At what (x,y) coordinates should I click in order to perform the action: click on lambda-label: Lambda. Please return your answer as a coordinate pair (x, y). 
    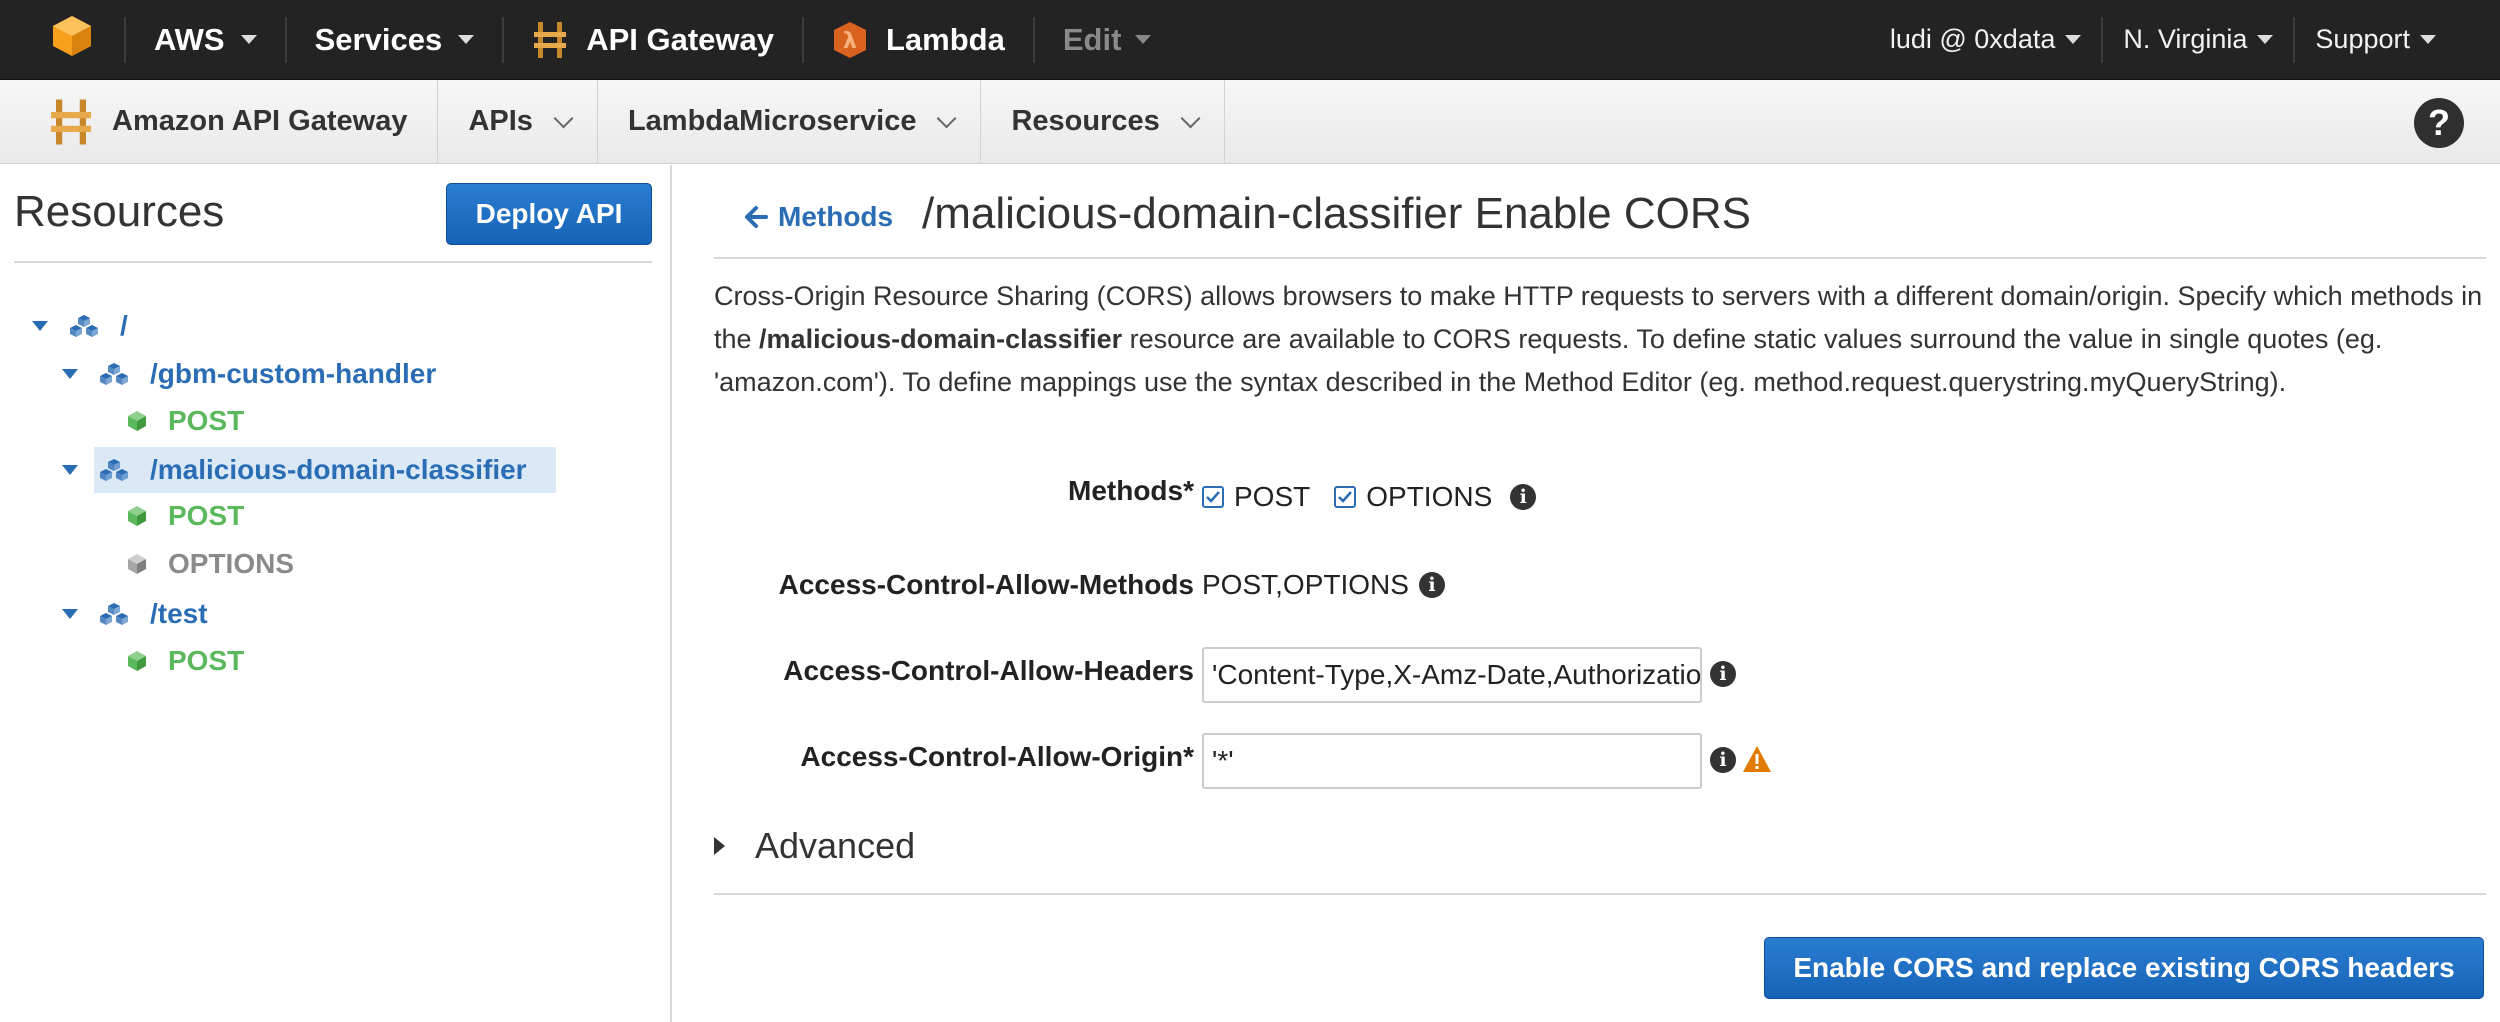
    Looking at the image, I should click on (945, 39).